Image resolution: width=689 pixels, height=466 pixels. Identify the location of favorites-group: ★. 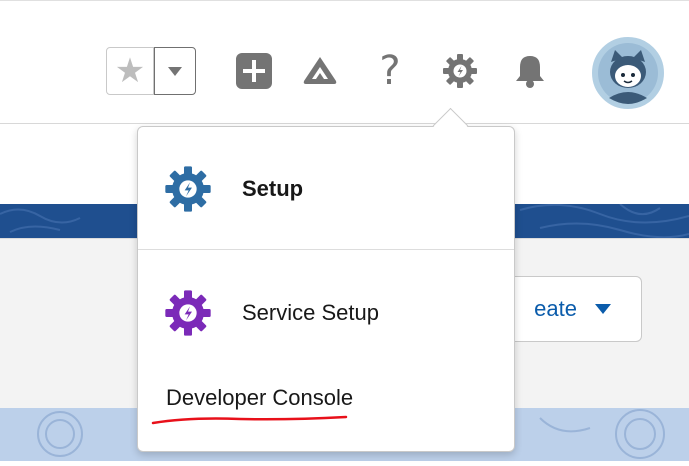
(152, 71).